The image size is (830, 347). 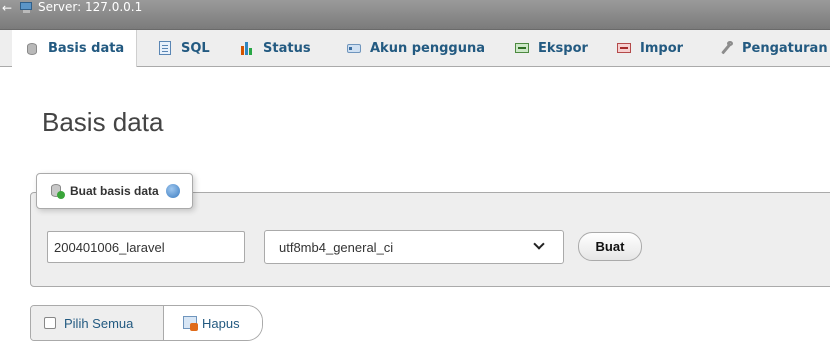 I want to click on server-breadcrumb: Server: 127.0.0.1, so click(x=81, y=7).